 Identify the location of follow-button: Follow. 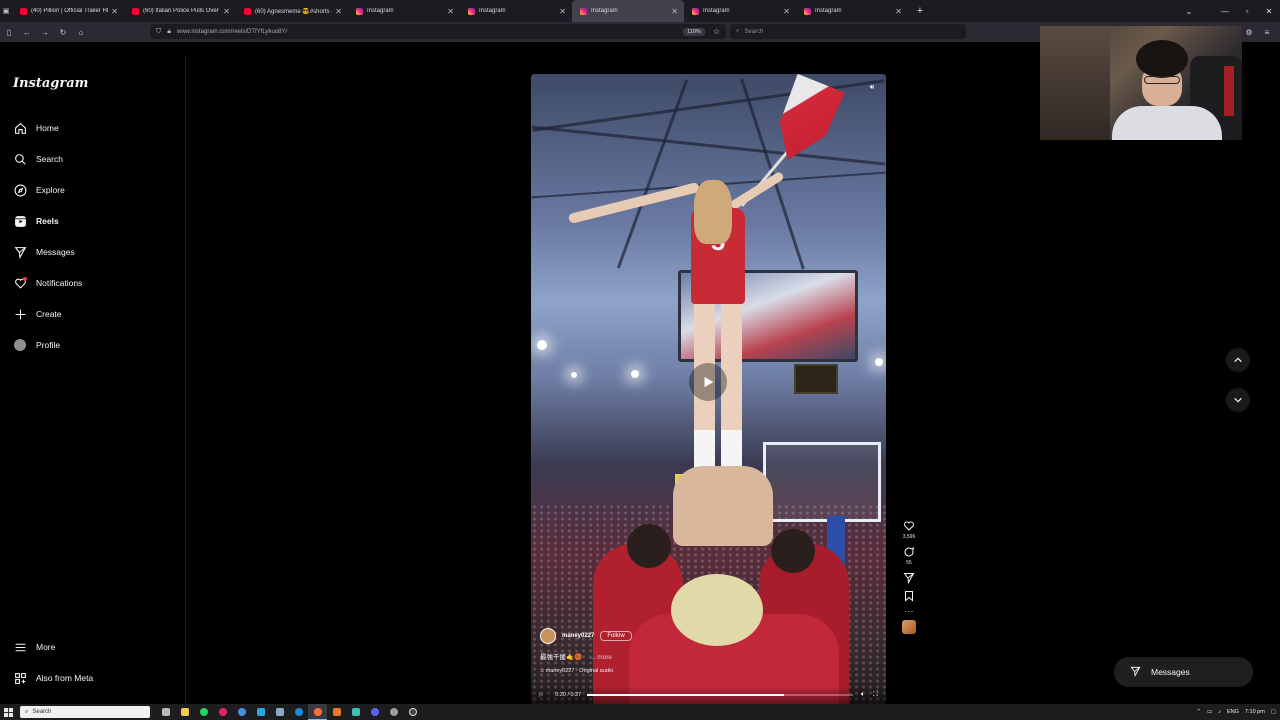
(616, 636).